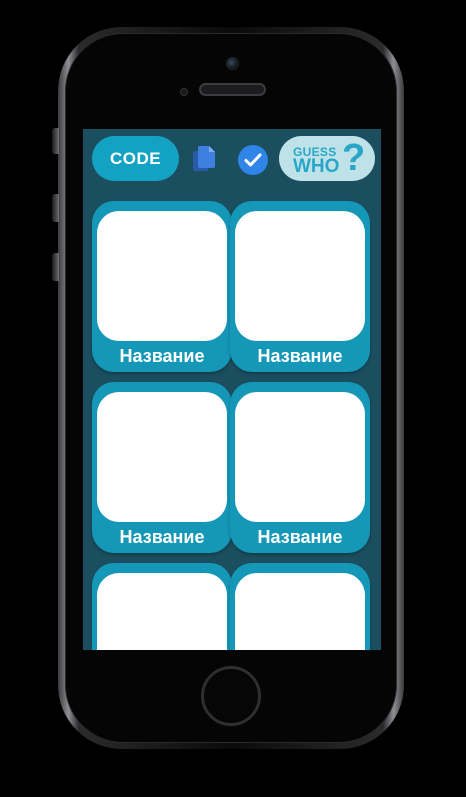  I want to click on check-circle-icon, so click(253, 160).